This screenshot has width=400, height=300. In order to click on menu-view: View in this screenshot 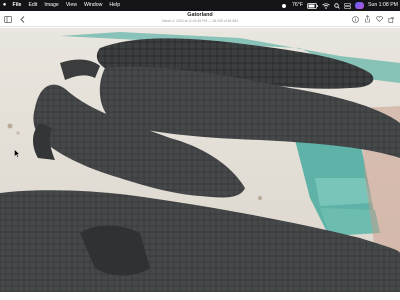, I will do `click(71, 5)`.